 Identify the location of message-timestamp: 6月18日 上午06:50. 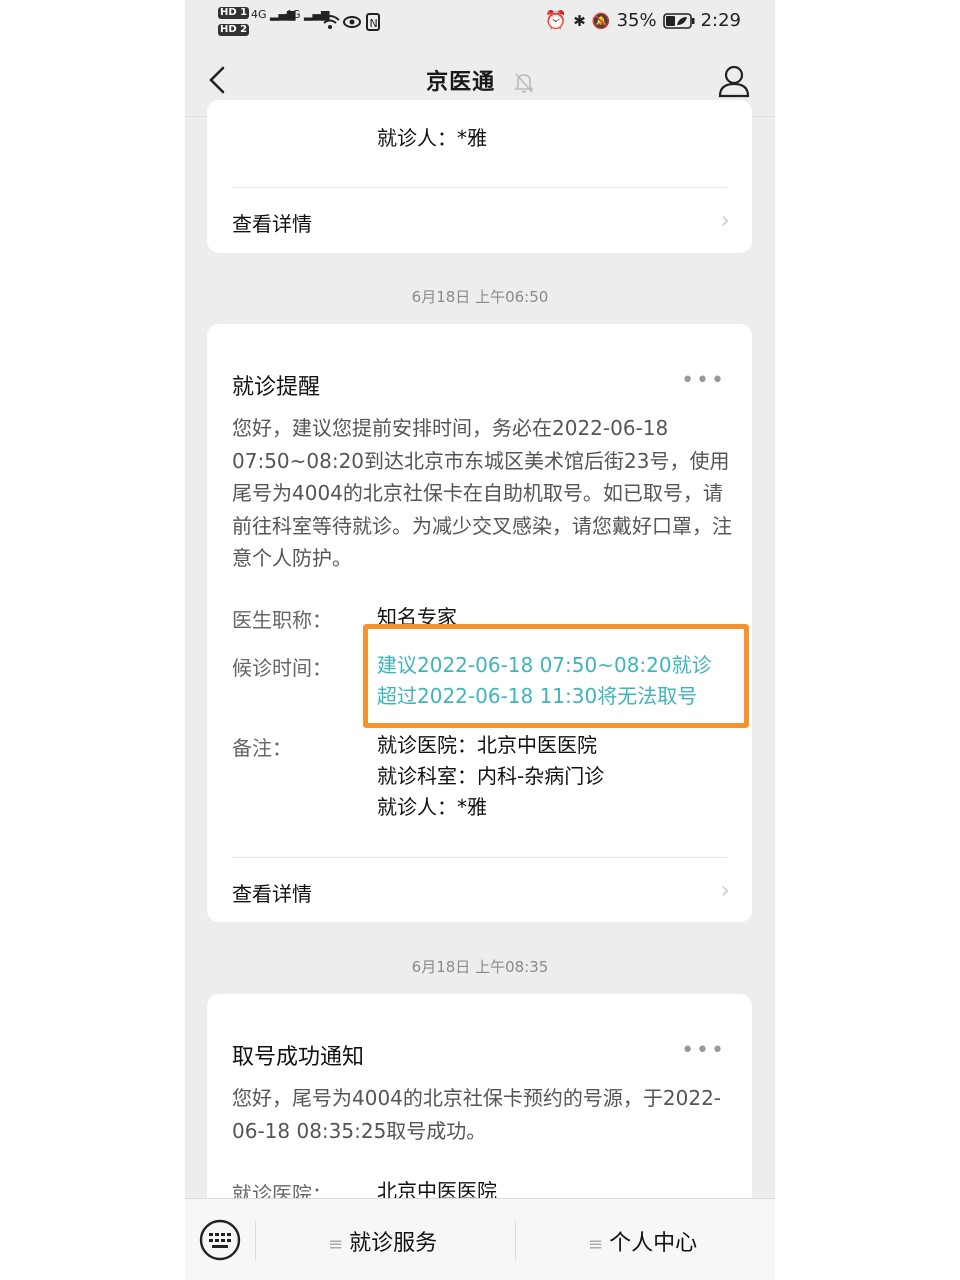
(480, 297).